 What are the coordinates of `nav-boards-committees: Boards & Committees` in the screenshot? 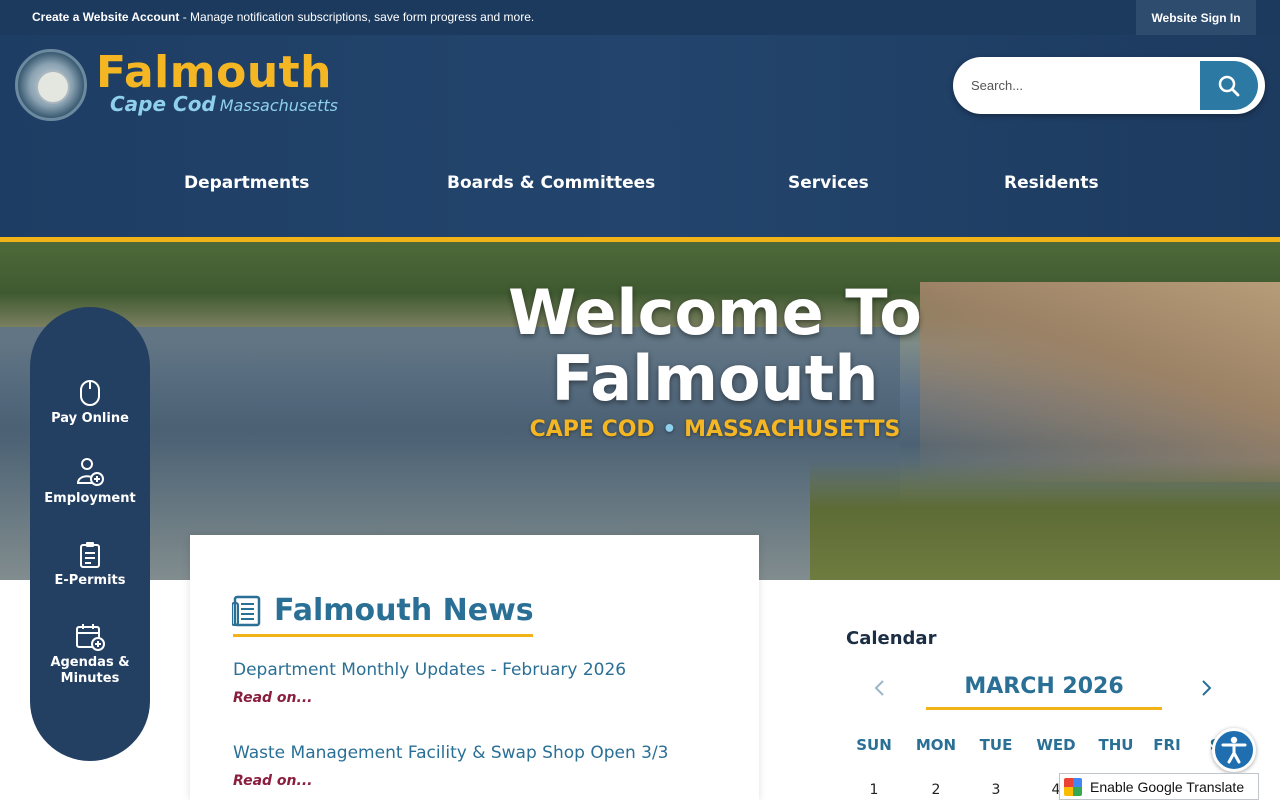 It's located at (551, 183).